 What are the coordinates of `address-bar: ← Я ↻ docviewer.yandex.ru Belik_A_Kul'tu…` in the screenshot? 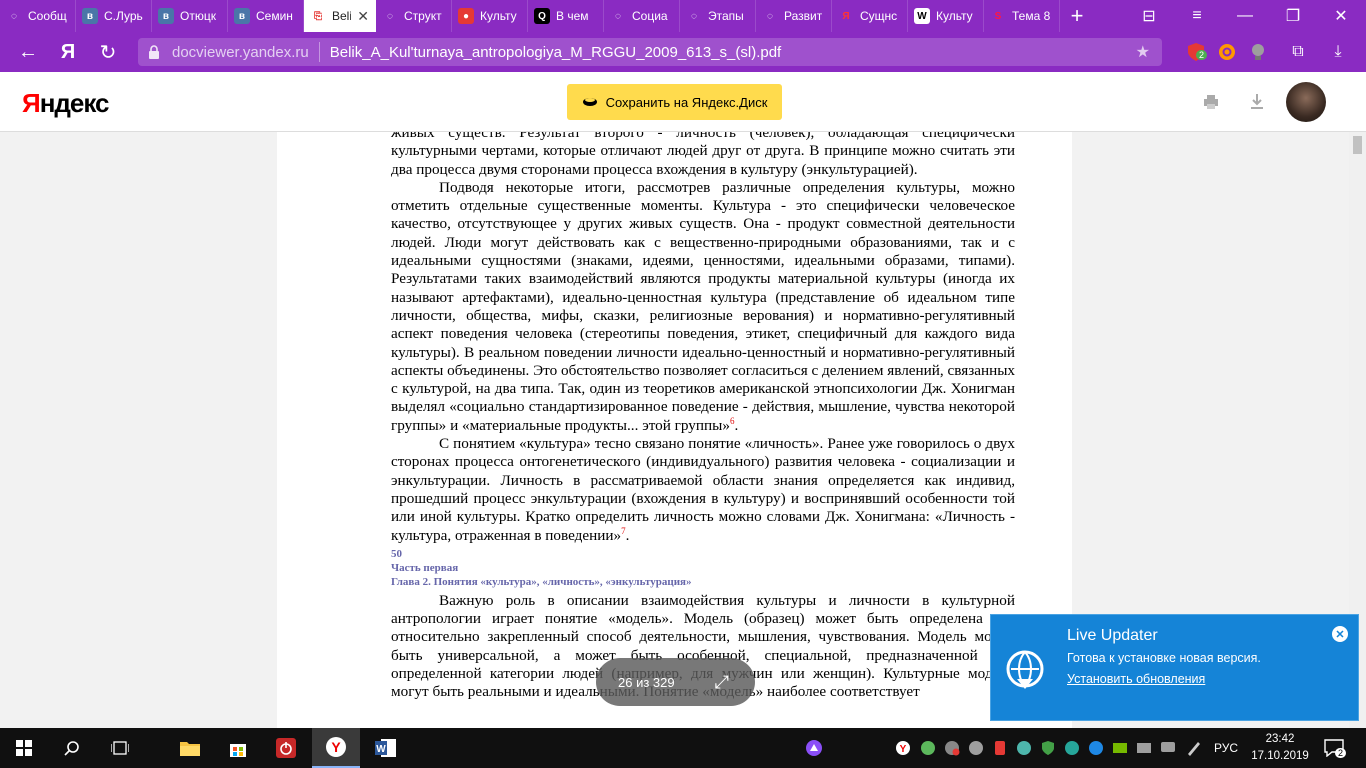 It's located at (683, 52).